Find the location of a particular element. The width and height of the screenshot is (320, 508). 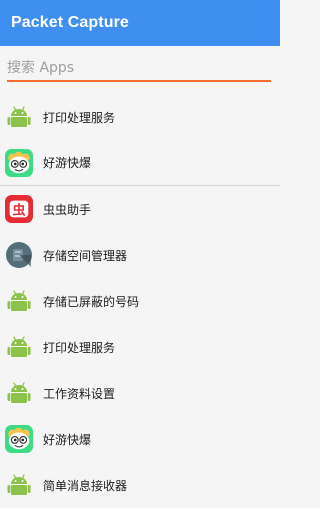

app-title: Packet Capture is located at coordinates (70, 22).